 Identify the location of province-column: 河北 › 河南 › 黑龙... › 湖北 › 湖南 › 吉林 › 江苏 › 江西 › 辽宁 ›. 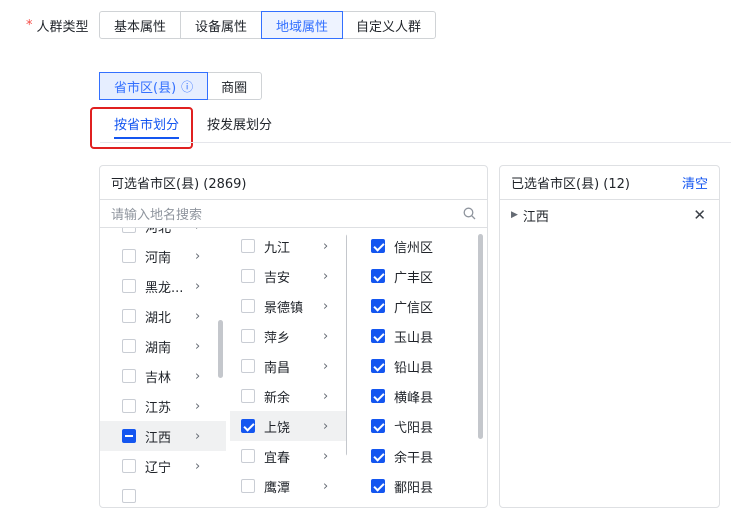
(163, 367).